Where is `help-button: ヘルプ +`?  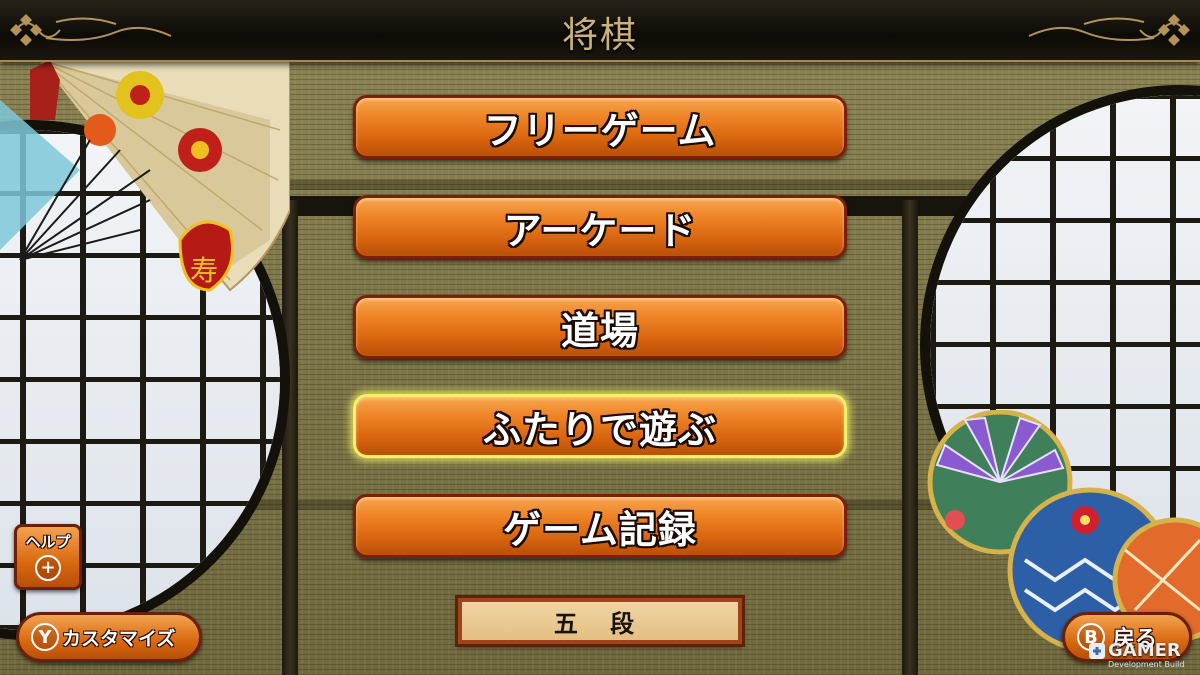 help-button: ヘルプ + is located at coordinates (48, 557).